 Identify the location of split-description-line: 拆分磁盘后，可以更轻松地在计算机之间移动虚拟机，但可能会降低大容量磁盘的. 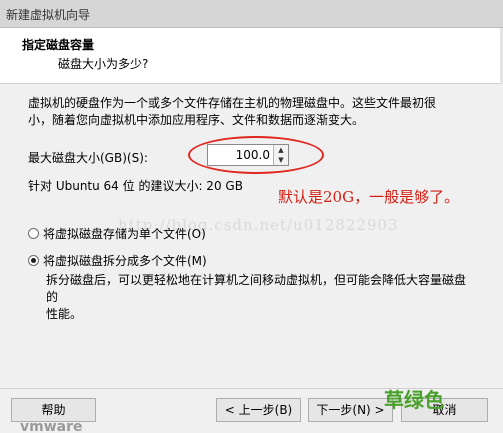
(256, 288).